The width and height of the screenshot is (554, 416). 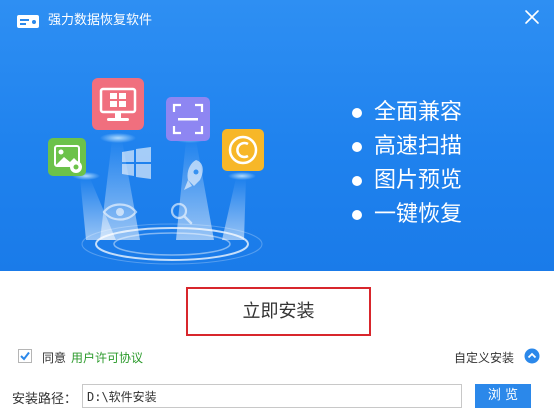 I want to click on feature-label: 高速扫描, so click(x=418, y=146).